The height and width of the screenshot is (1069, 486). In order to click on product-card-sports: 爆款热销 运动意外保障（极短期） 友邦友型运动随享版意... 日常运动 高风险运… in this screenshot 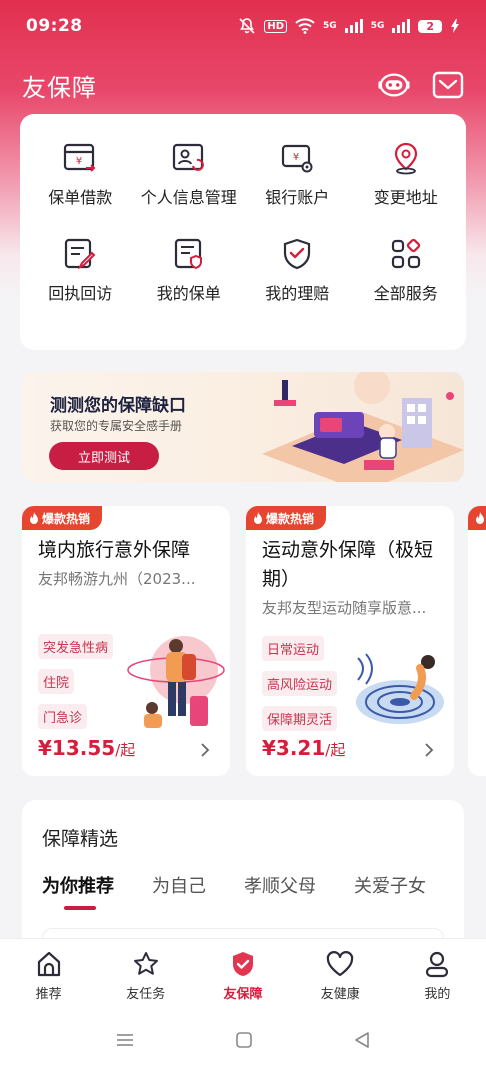, I will do `click(350, 641)`.